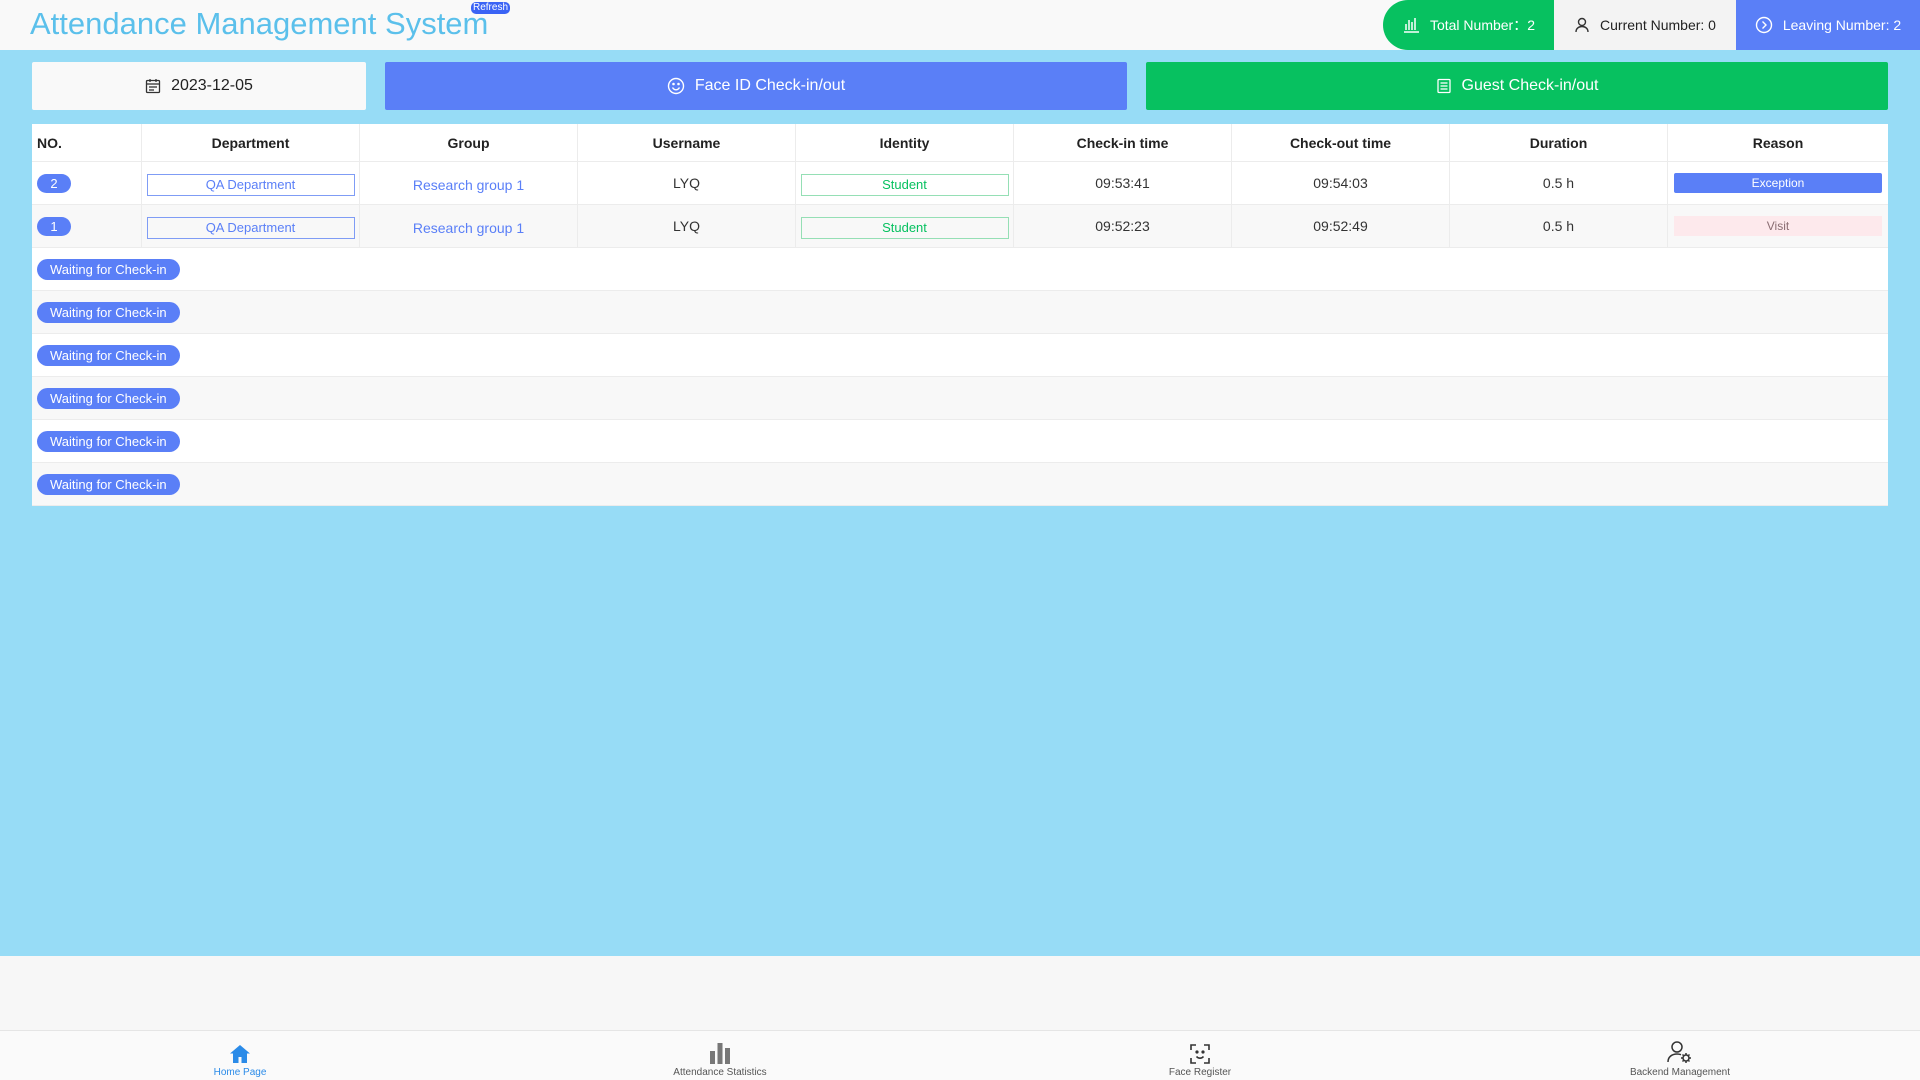 This screenshot has width=1920, height=1080. What do you see at coordinates (1658, 25) in the screenshot?
I see `current-number-label: Current Number: 0` at bounding box center [1658, 25].